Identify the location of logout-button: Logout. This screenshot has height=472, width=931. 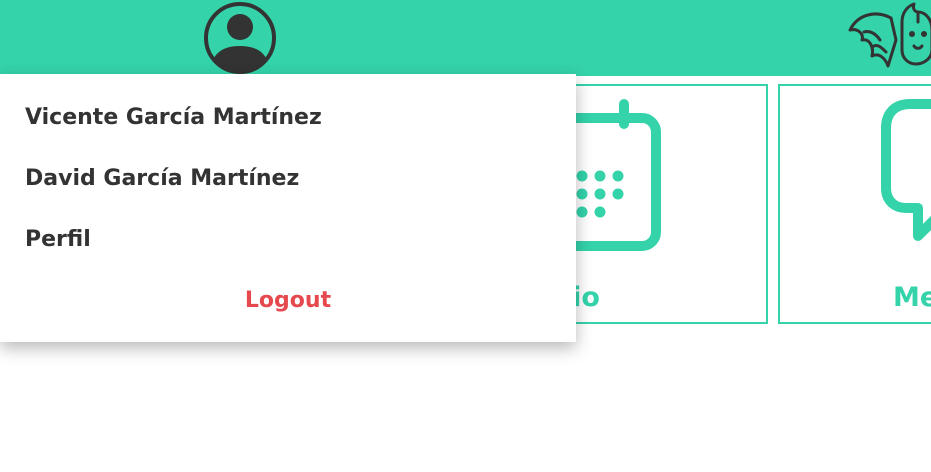
(288, 300).